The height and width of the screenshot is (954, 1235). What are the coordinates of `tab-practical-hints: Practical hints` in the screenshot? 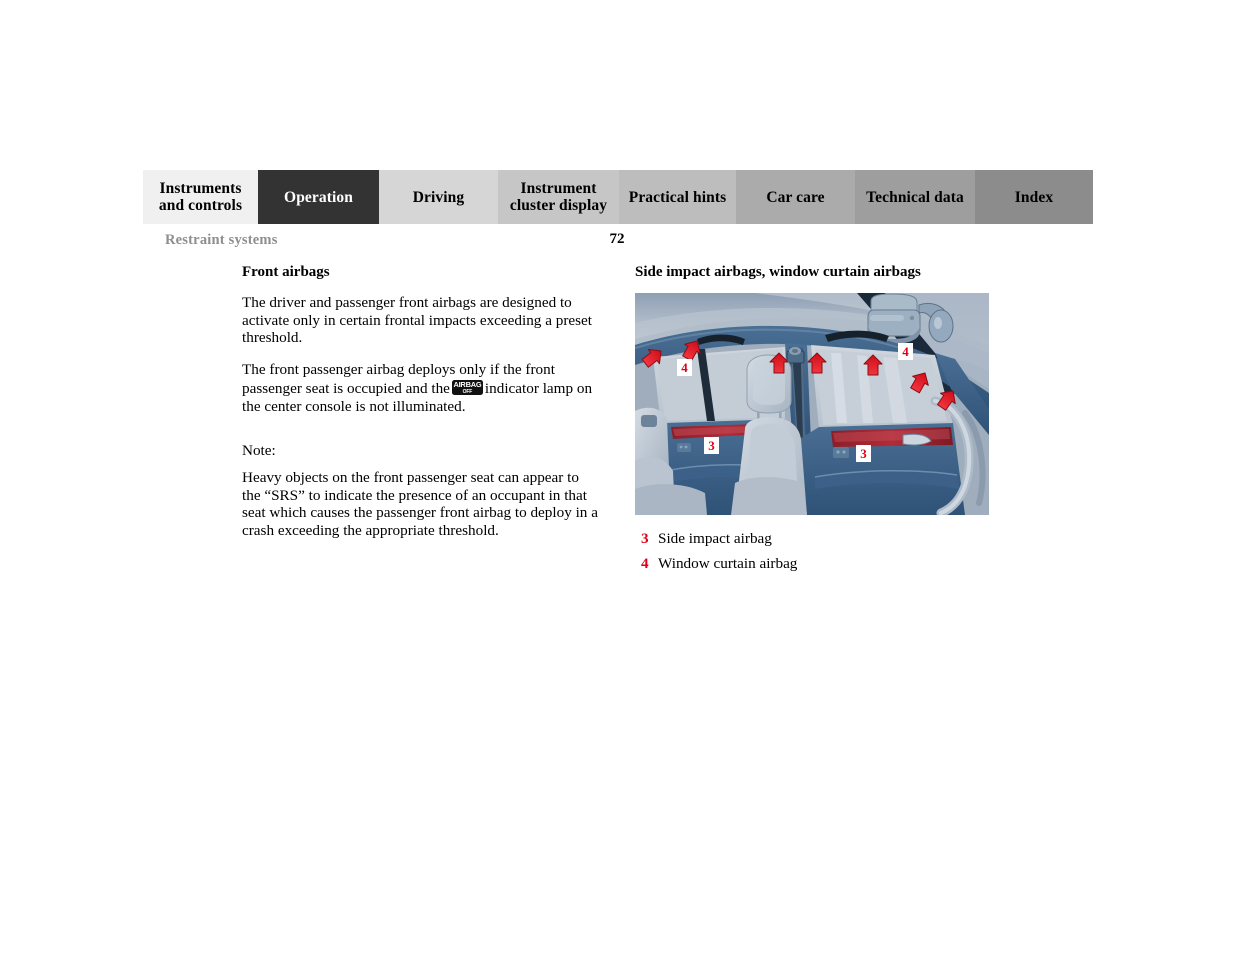 It's located at (677, 197).